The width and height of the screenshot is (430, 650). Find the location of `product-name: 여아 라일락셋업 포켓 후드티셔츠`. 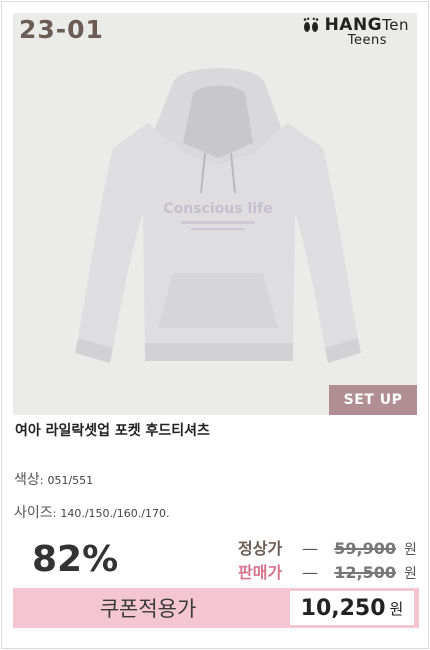

product-name: 여아 라일락셋업 포켓 후드티셔츠 is located at coordinates (112, 430).